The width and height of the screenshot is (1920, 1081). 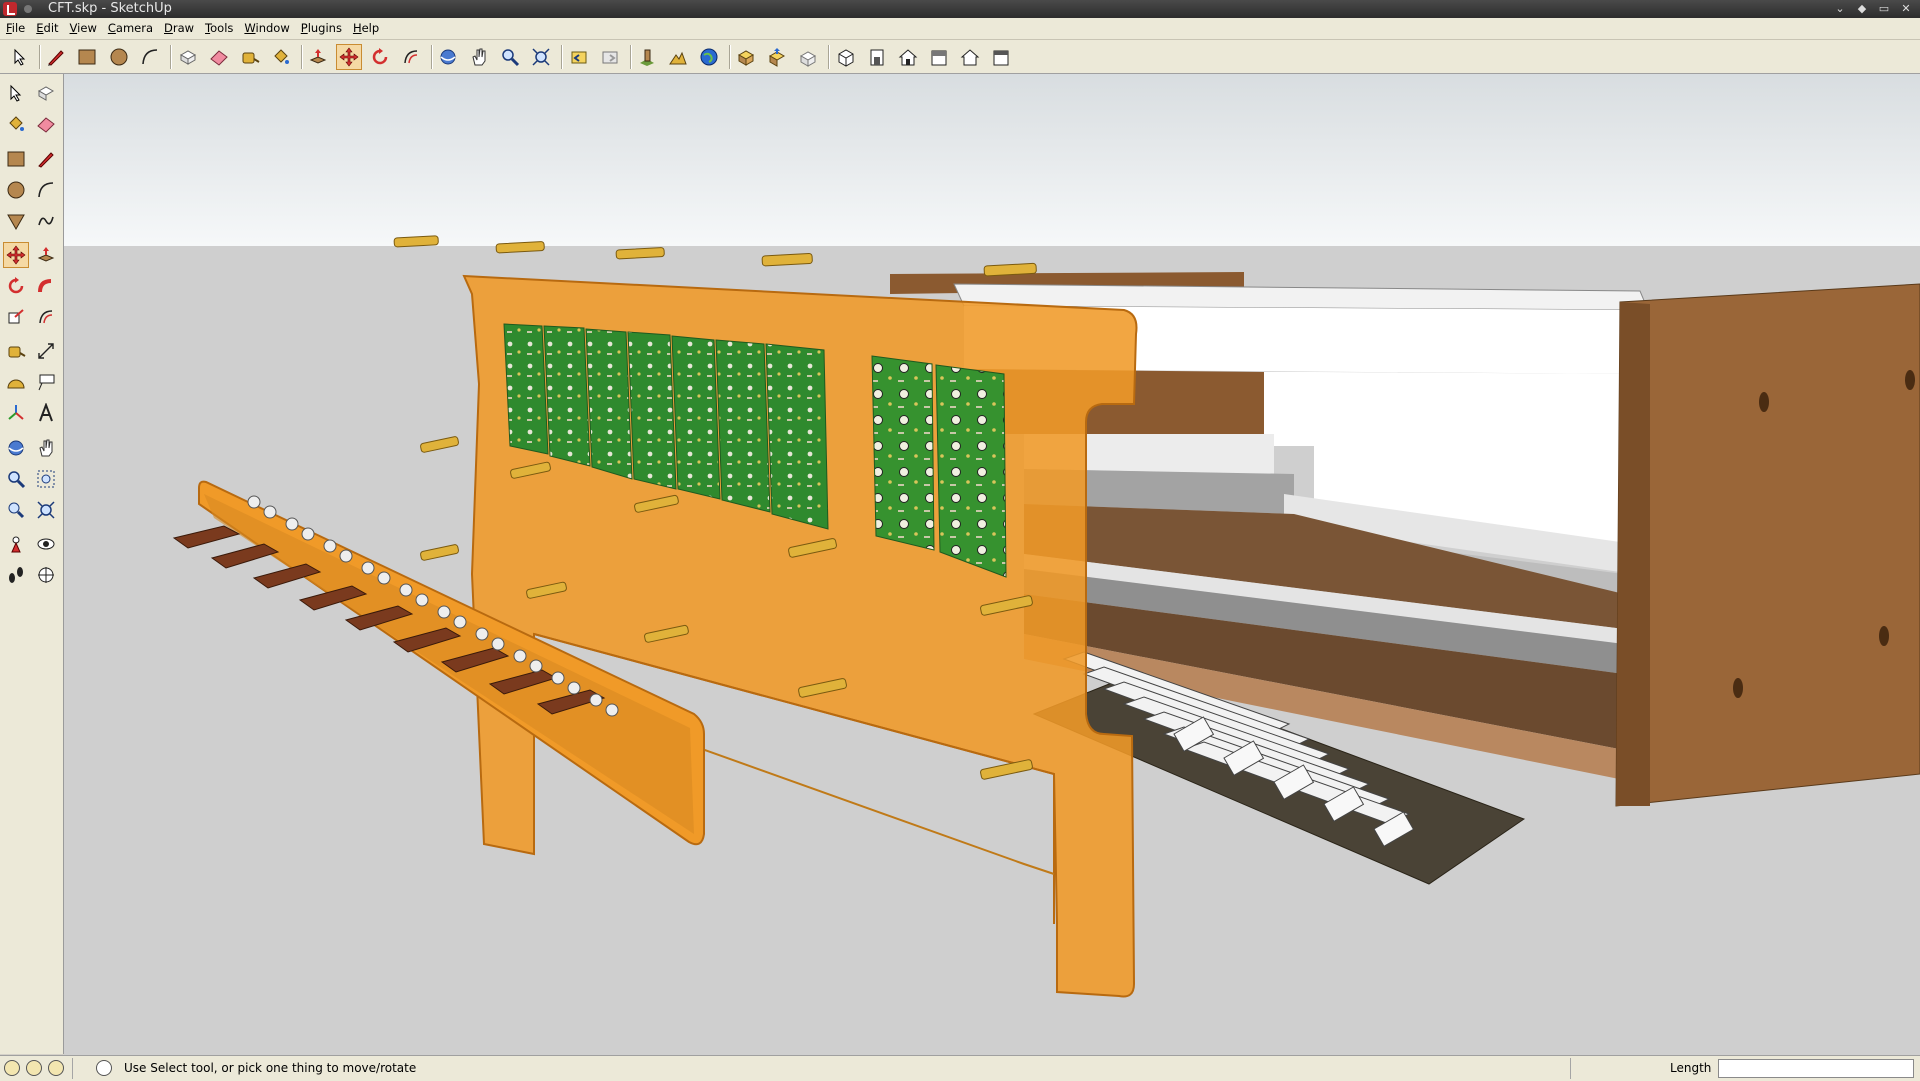 I want to click on menu-help: Help, so click(x=365, y=28).